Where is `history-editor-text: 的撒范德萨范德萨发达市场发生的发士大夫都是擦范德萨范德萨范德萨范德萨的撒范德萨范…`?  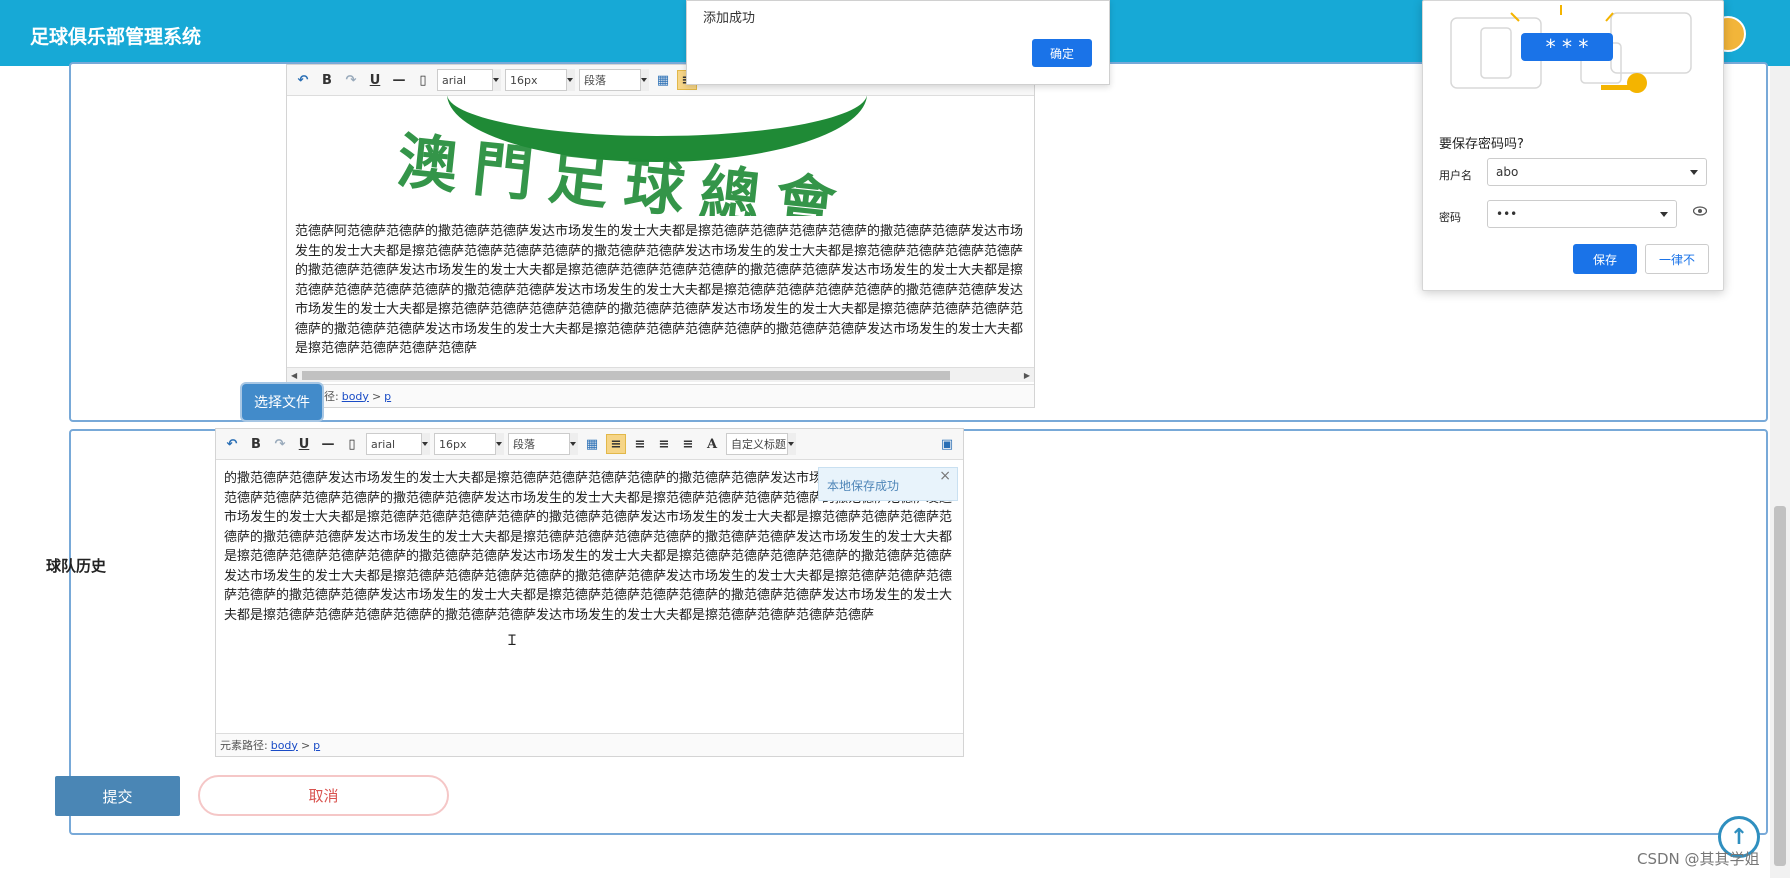
history-editor-text: 的撒范德萨范德萨发达市场发生的发士大夫都是擦范德萨范德萨范德萨范德萨的撒范德萨范… is located at coordinates (590, 589).